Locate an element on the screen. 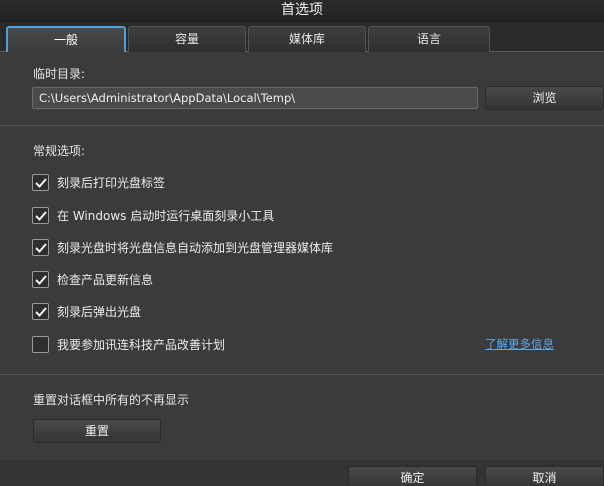  browse-button: 浏览 is located at coordinates (544, 98).